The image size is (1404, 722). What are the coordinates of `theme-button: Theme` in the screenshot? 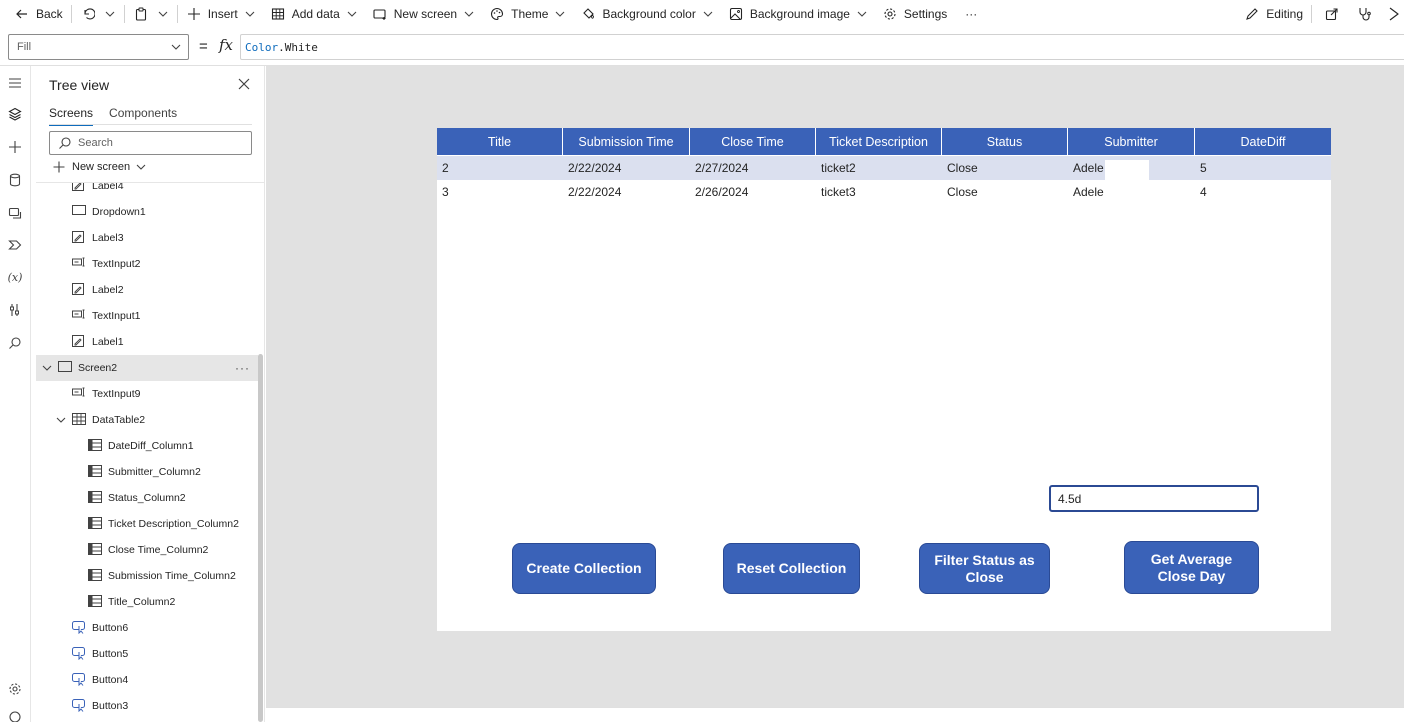 It's located at (527, 14).